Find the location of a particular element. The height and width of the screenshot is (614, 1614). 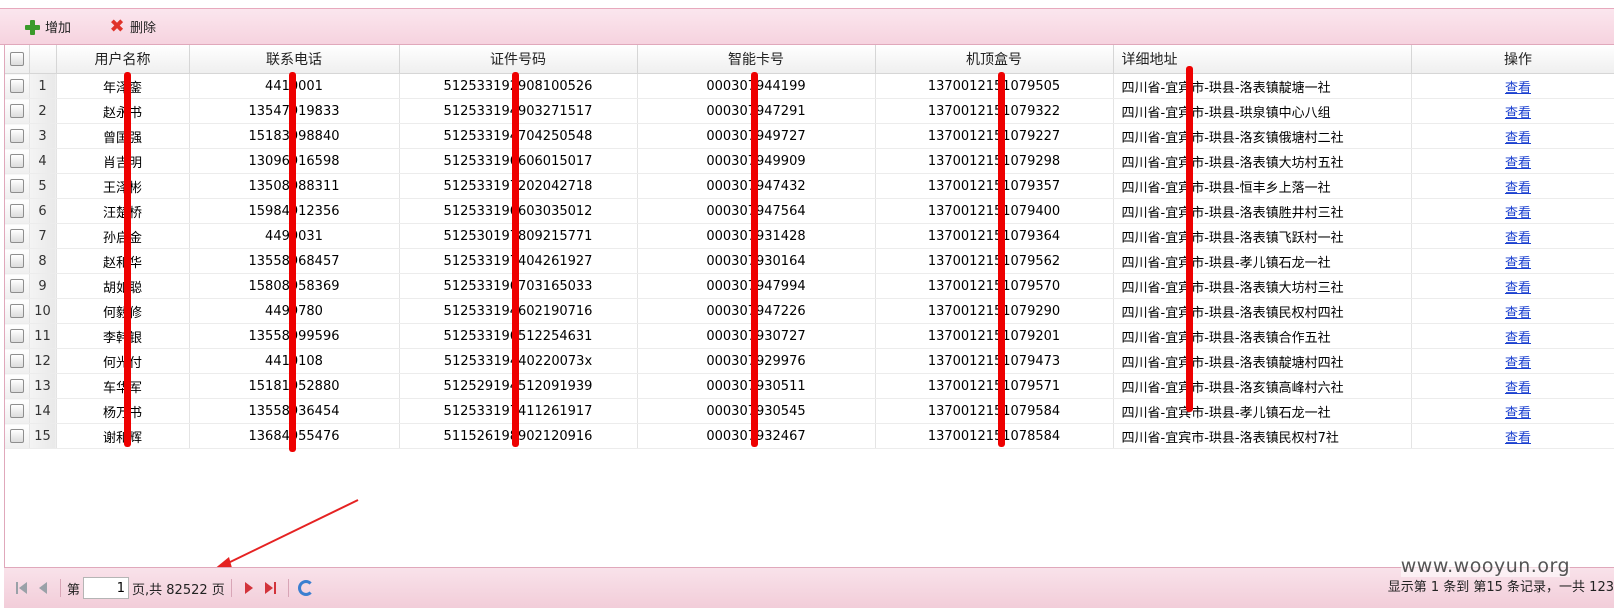

last-page-button is located at coordinates (271, 588).